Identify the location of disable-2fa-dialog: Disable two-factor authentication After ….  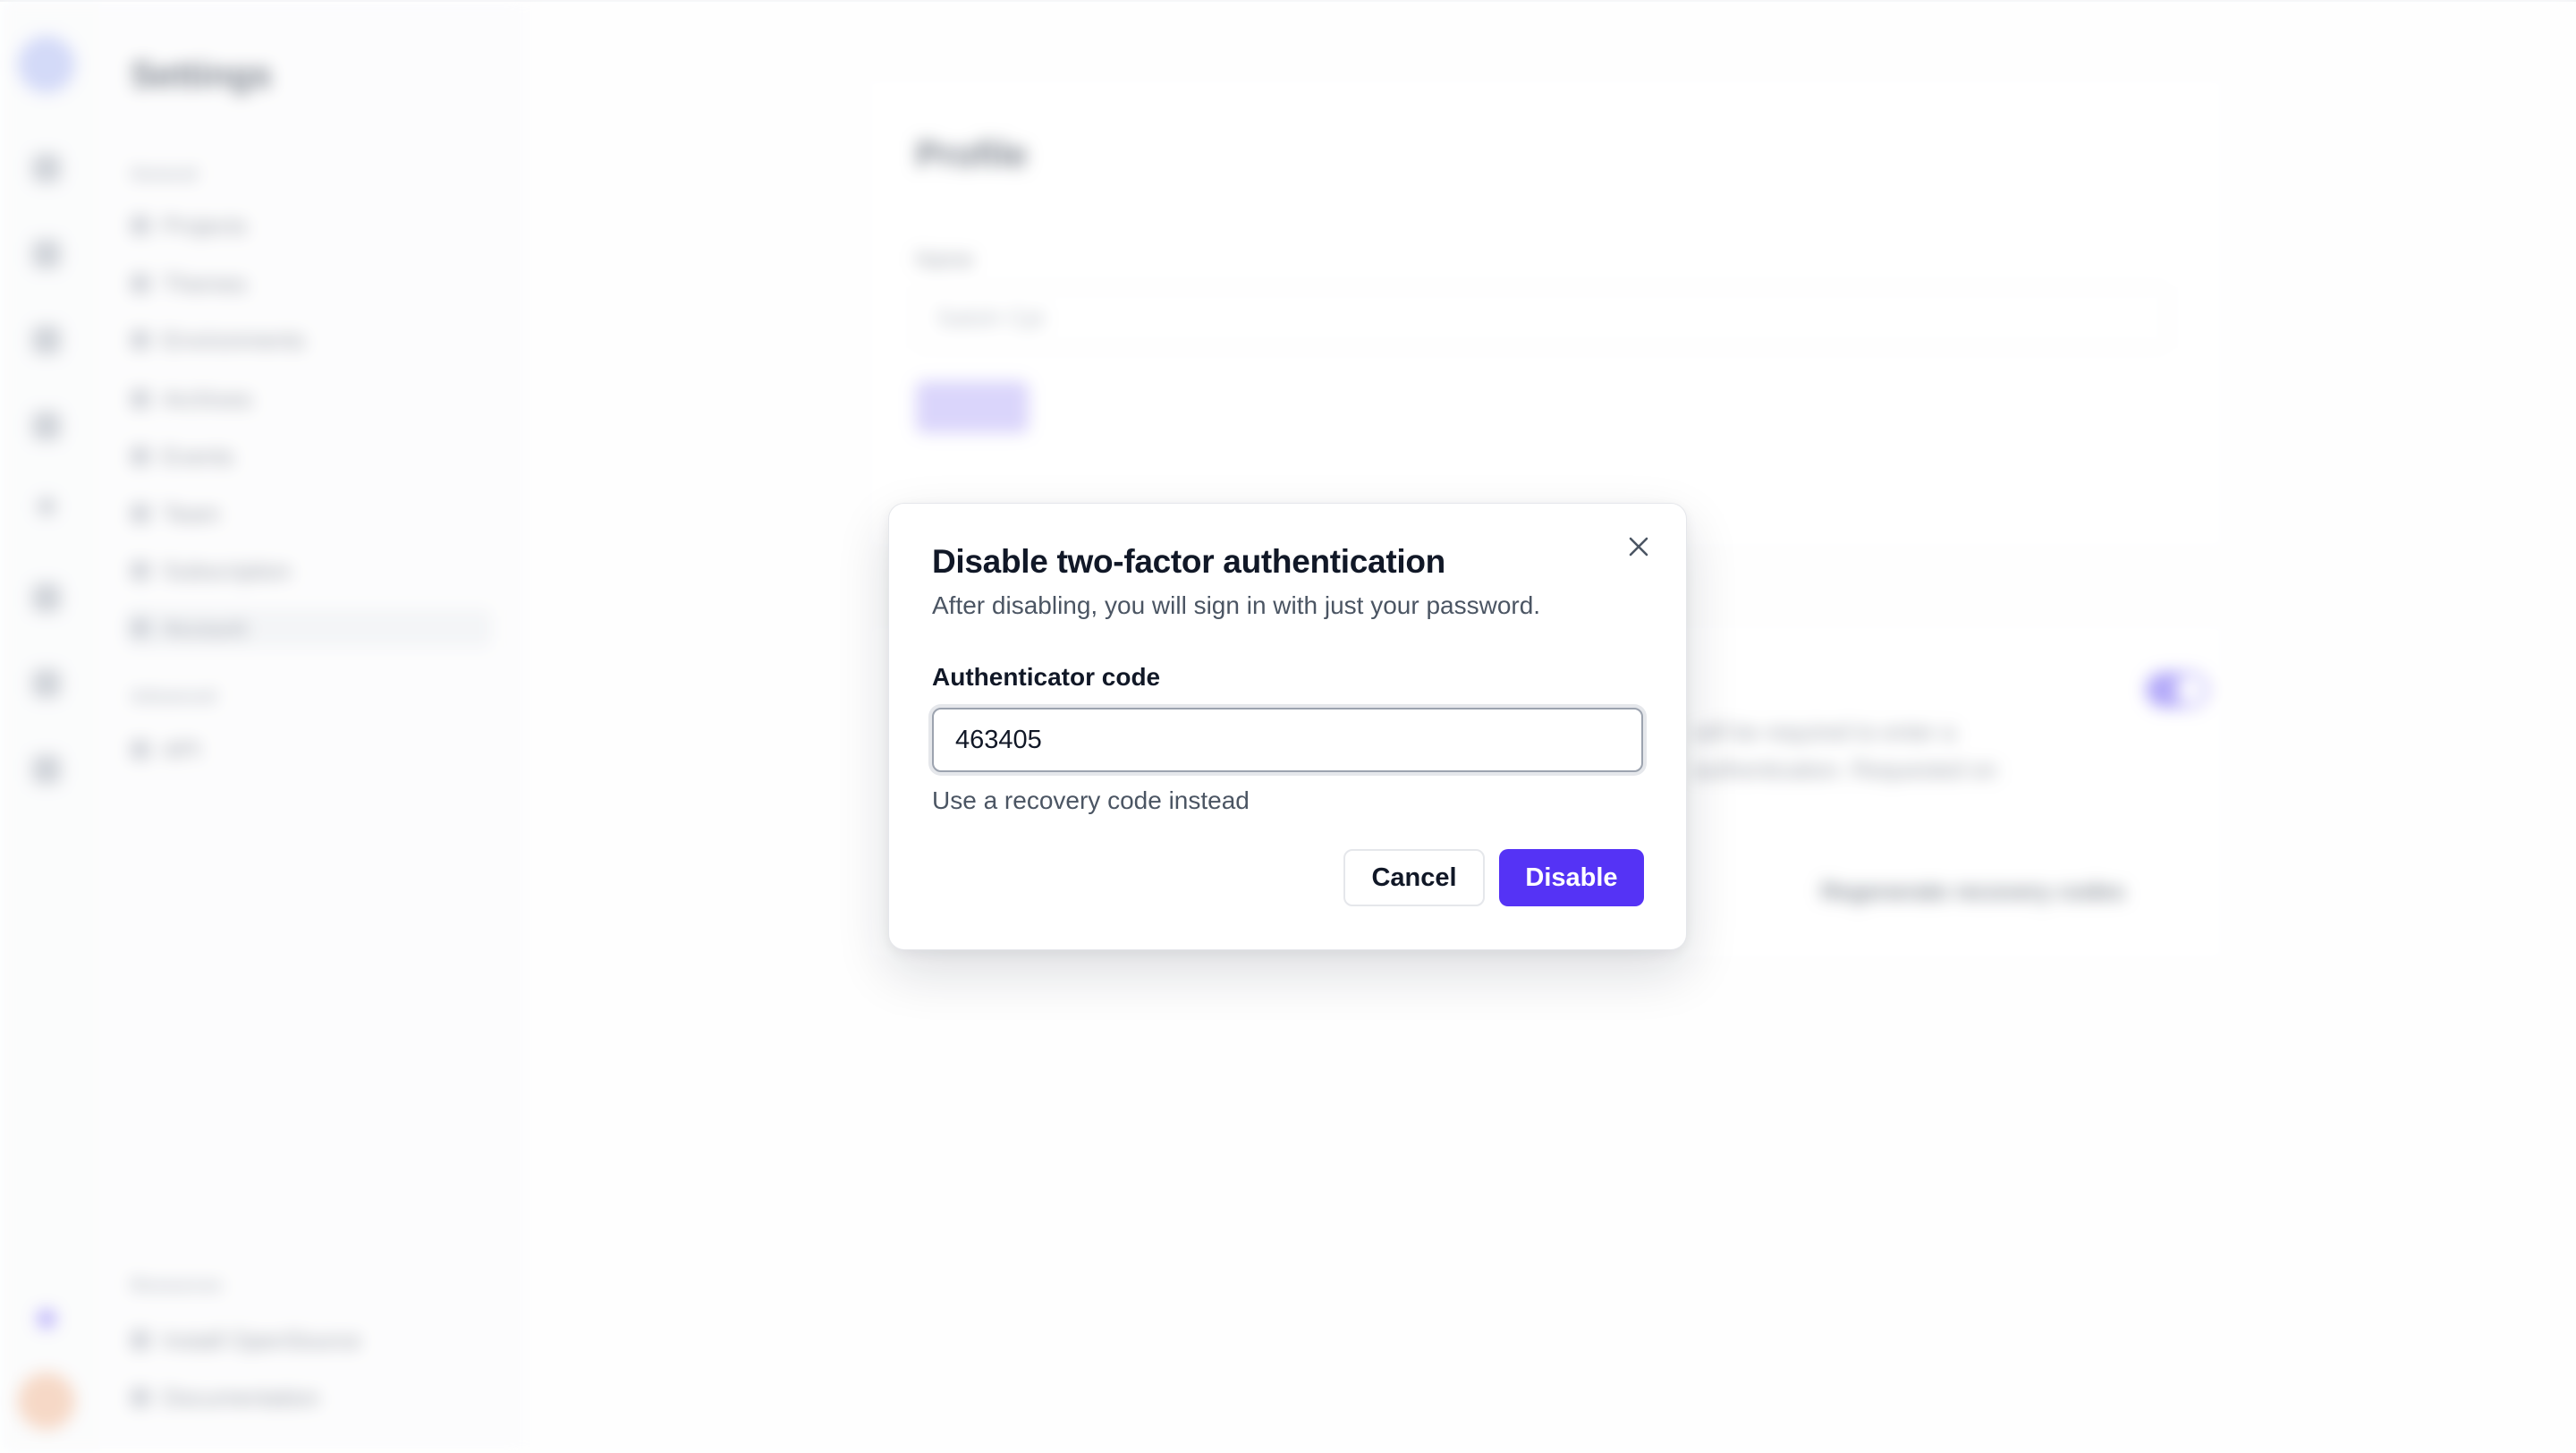
(1287, 726).